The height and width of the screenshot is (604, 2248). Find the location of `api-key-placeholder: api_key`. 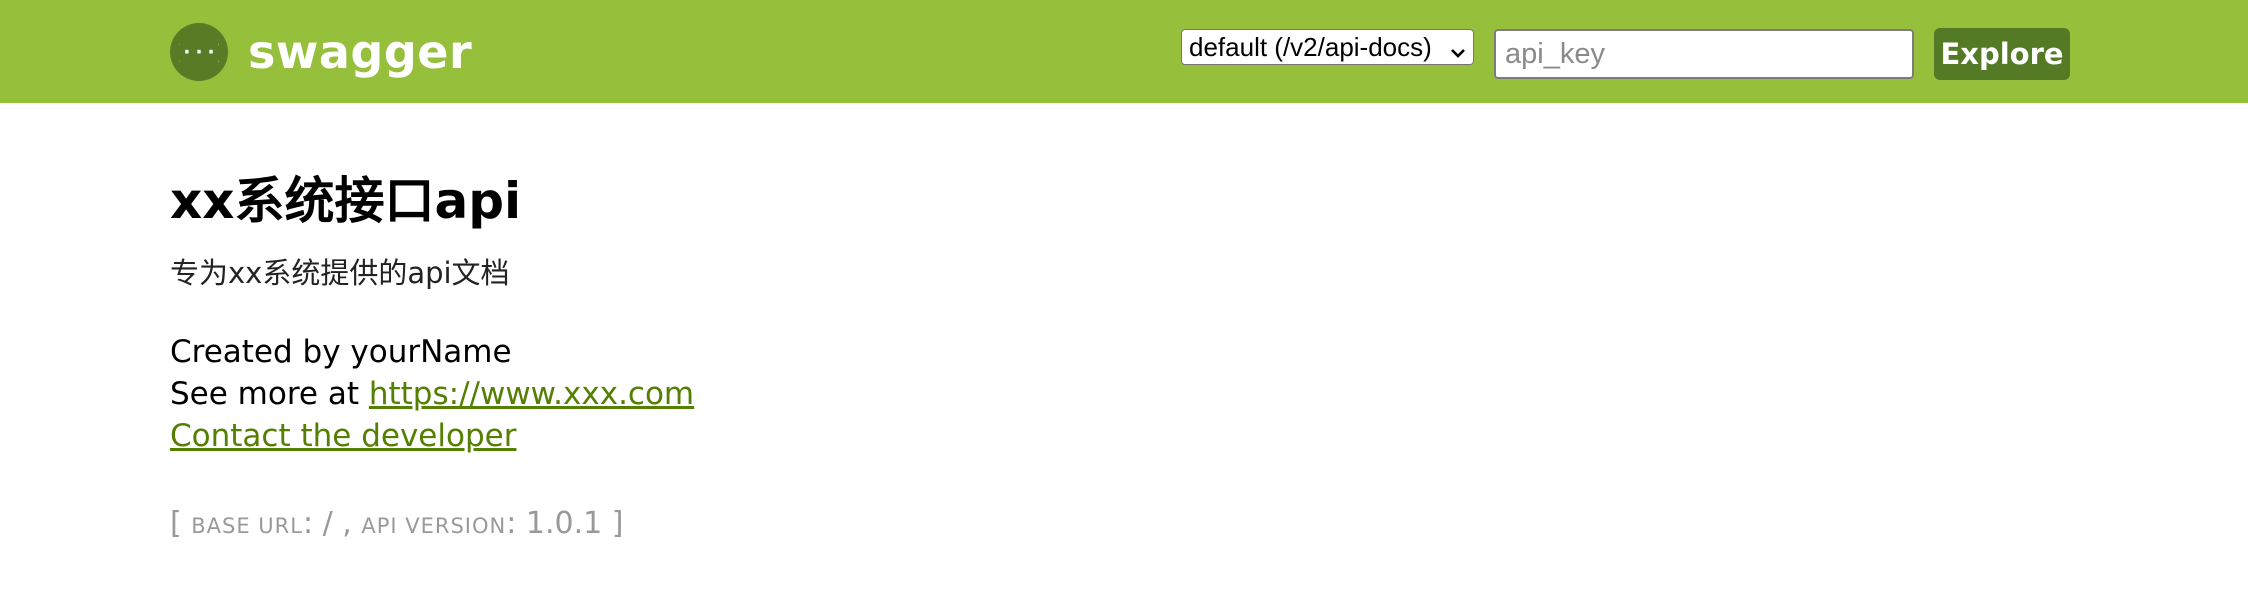

api-key-placeholder: api_key is located at coordinates (1555, 53).